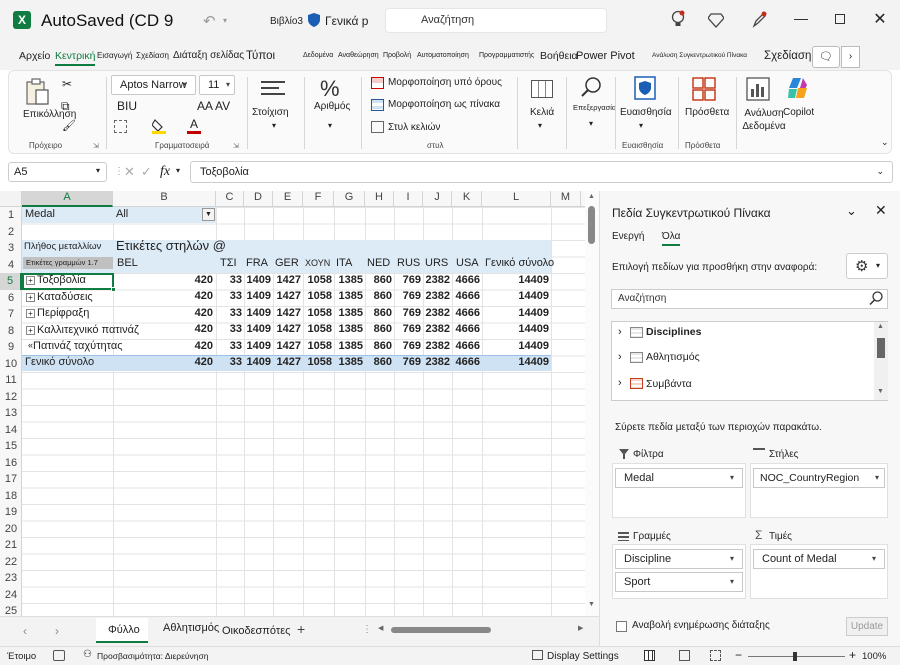  Describe the element at coordinates (867, 626) in the screenshot. I see `update-button: Update` at that location.